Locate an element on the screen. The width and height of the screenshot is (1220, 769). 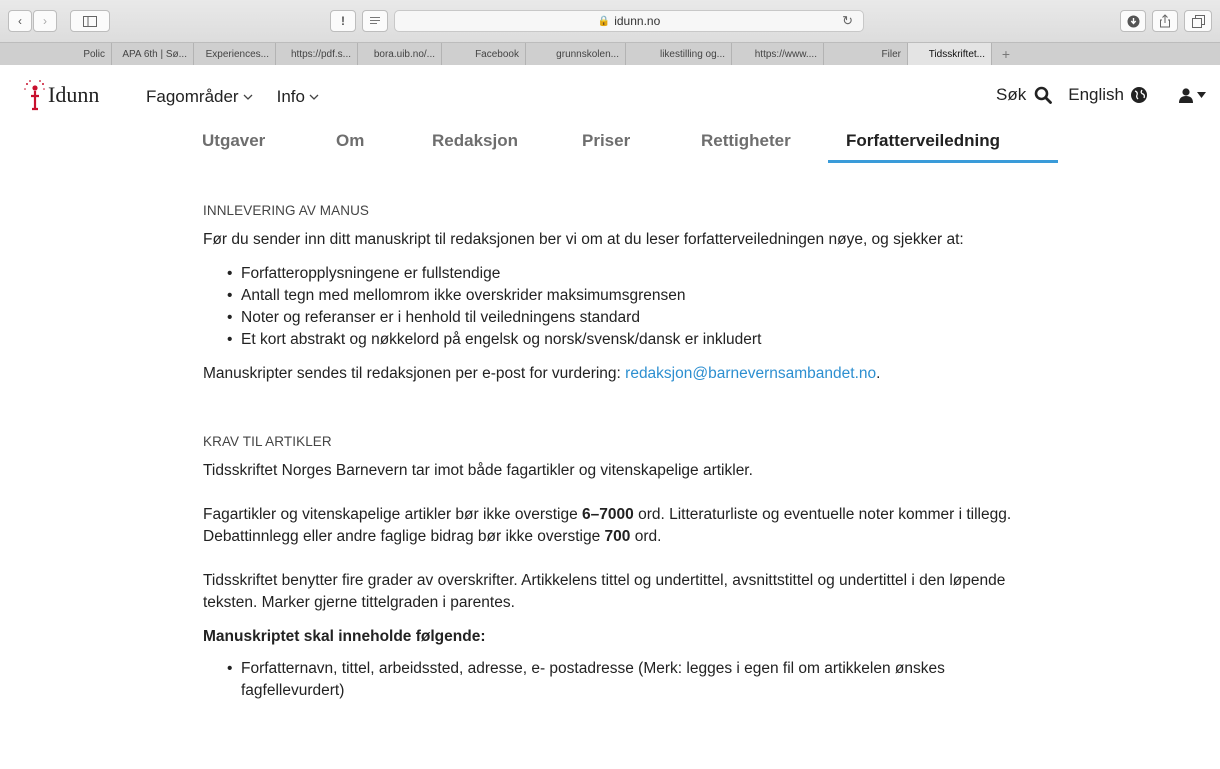
tabs-overview-button is located at coordinates (1198, 21).